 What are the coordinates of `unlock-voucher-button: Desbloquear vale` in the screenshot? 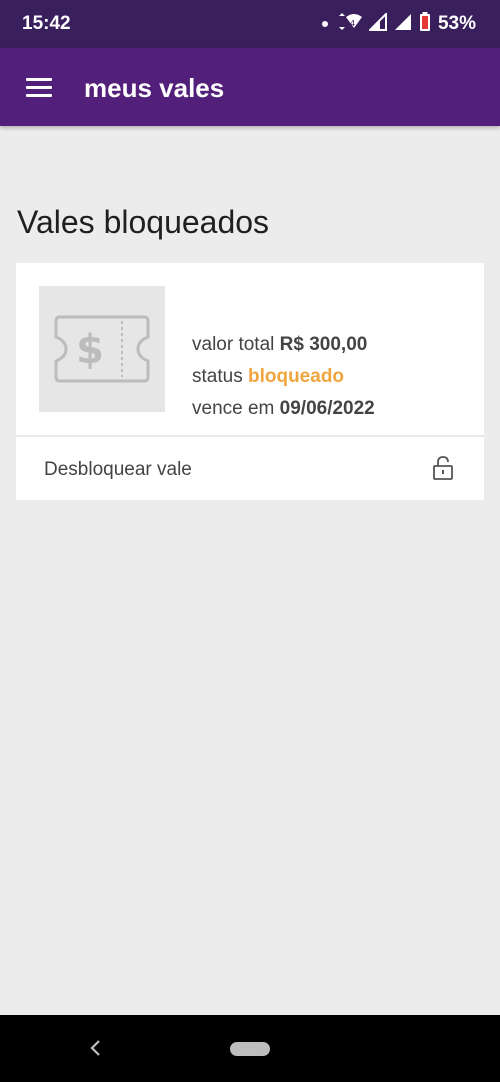 It's located at (250, 468).